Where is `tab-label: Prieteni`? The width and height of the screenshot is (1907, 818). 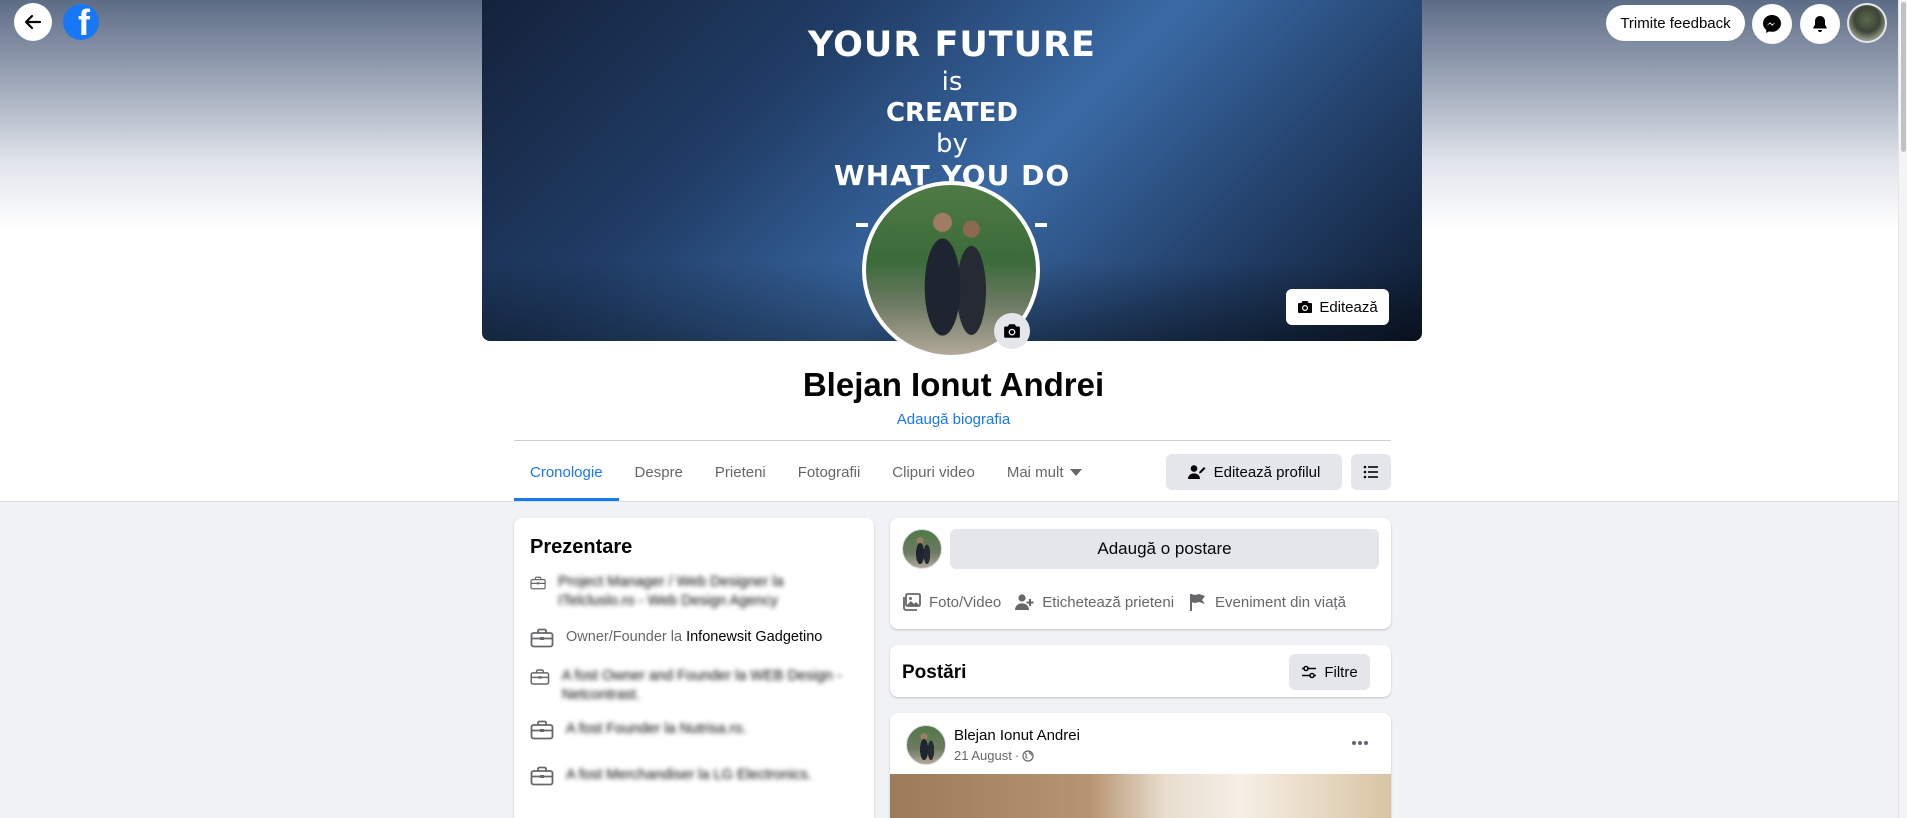 tab-label: Prieteni is located at coordinates (740, 472).